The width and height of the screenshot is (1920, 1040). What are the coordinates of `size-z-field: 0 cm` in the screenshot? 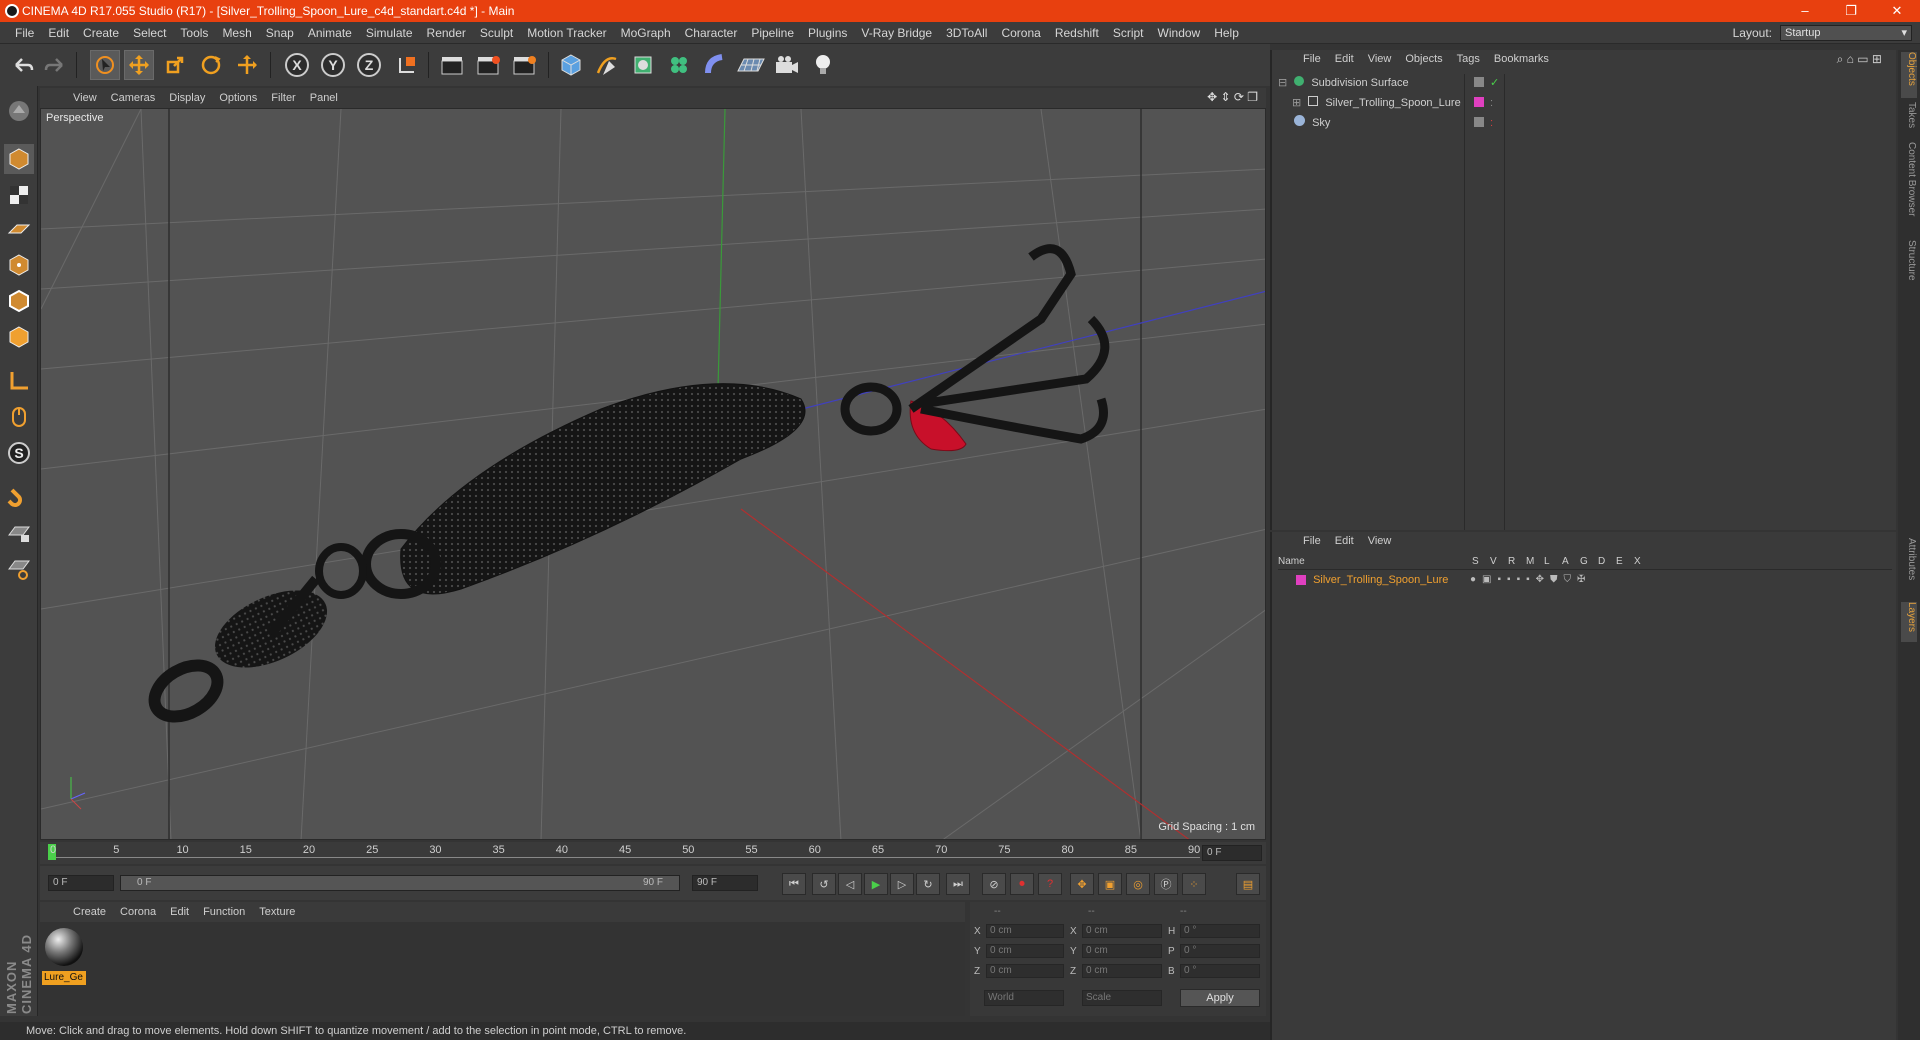 It's located at (1122, 971).